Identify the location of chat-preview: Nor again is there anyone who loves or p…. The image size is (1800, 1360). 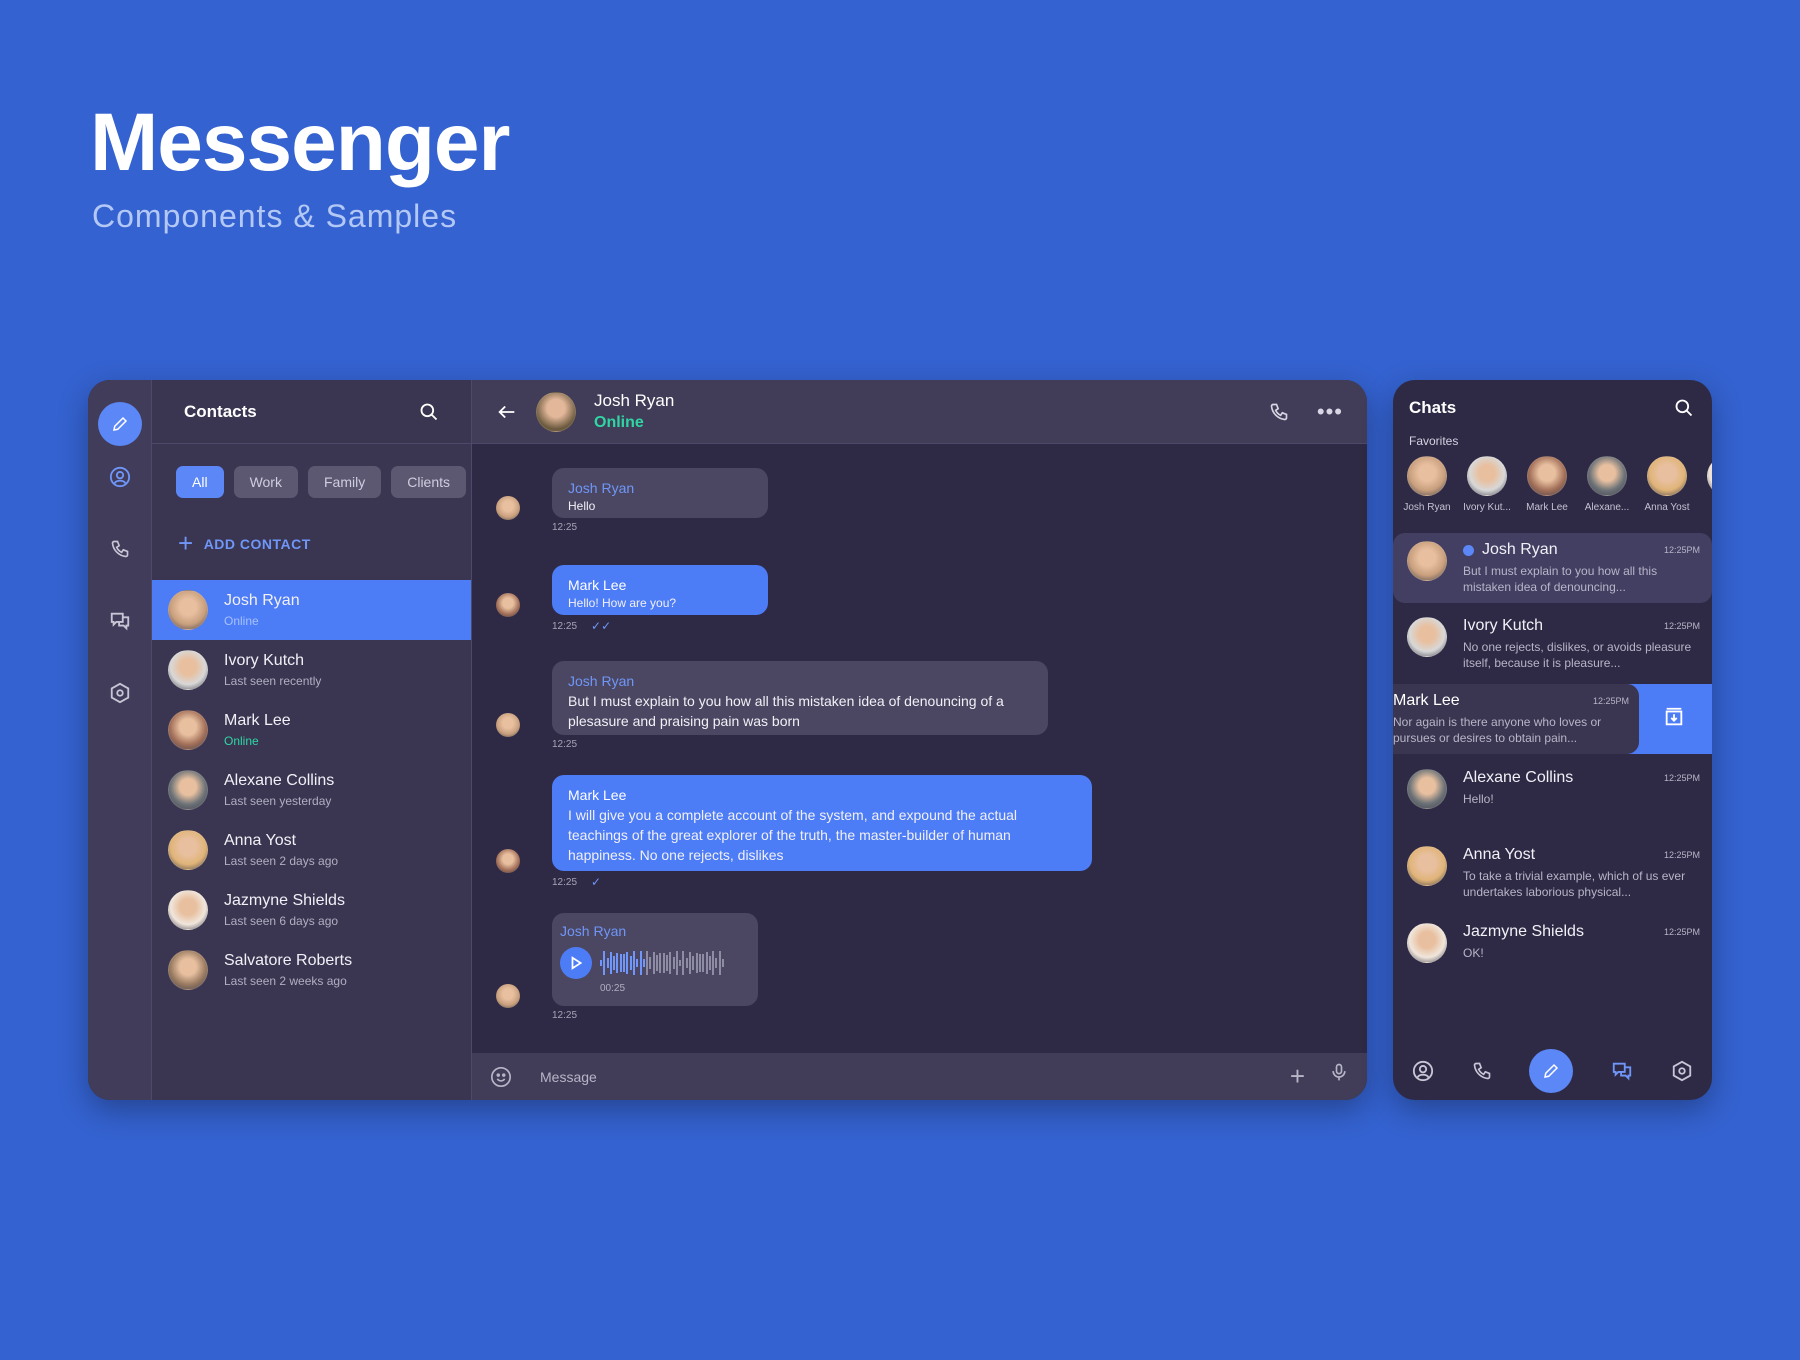
(1497, 730).